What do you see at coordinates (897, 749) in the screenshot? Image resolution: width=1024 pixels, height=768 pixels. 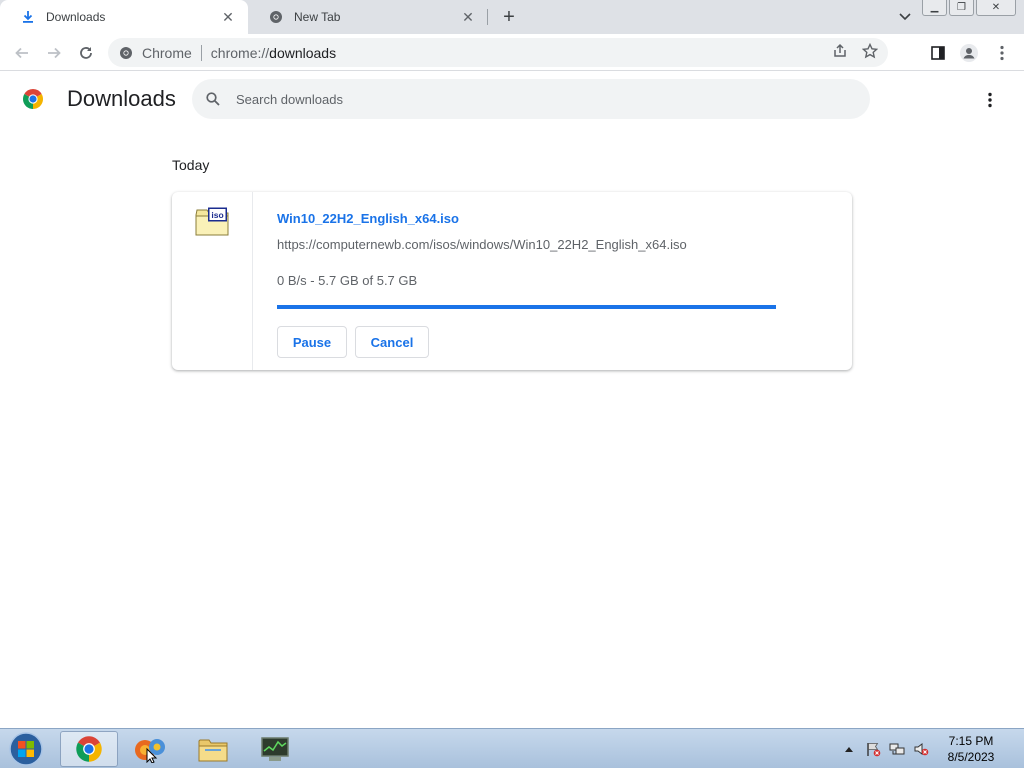 I see `network-icon` at bounding box center [897, 749].